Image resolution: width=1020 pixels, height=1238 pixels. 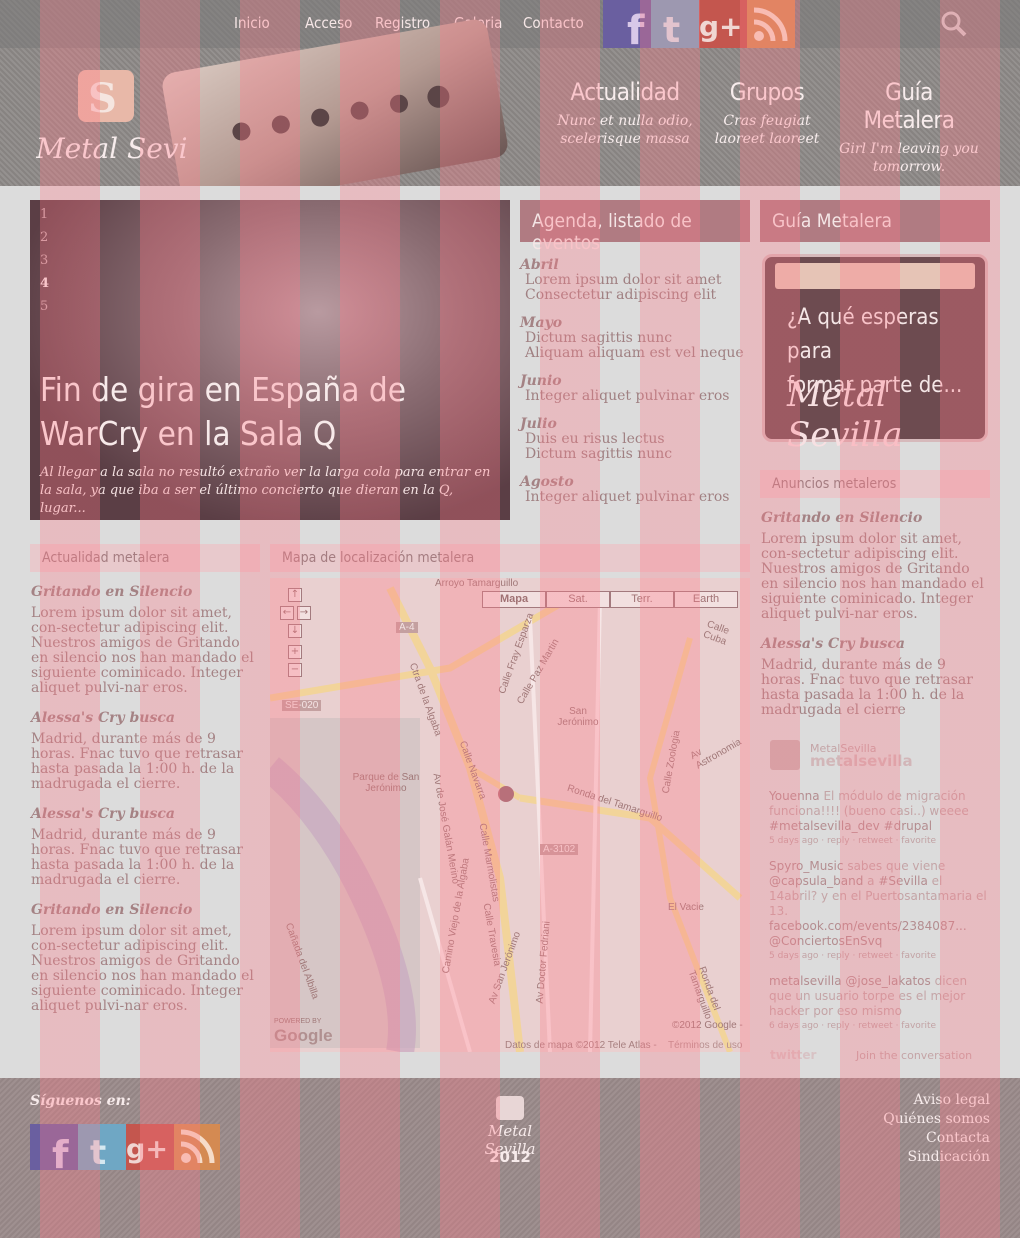 I want to click on tweet-hashtag: #Sevilla, so click(x=903, y=881).